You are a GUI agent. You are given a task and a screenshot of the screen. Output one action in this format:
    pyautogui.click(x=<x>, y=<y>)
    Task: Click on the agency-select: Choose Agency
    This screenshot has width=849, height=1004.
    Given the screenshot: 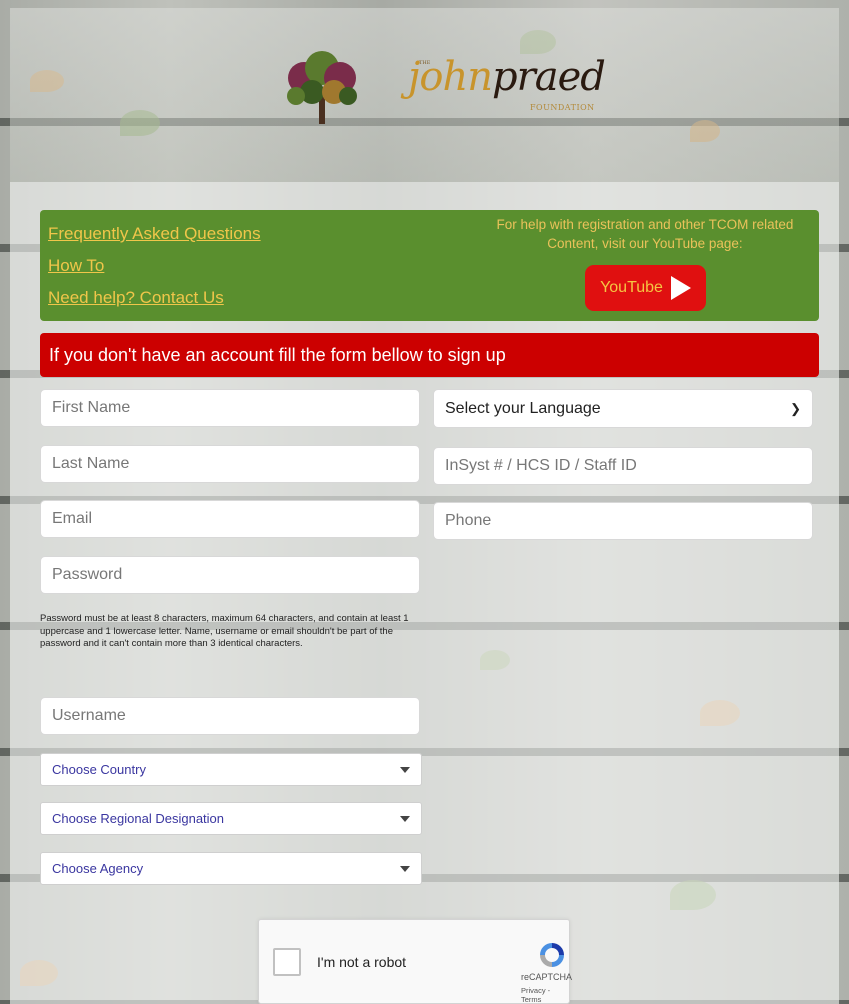 What is the action you would take?
    pyautogui.click(x=231, y=868)
    